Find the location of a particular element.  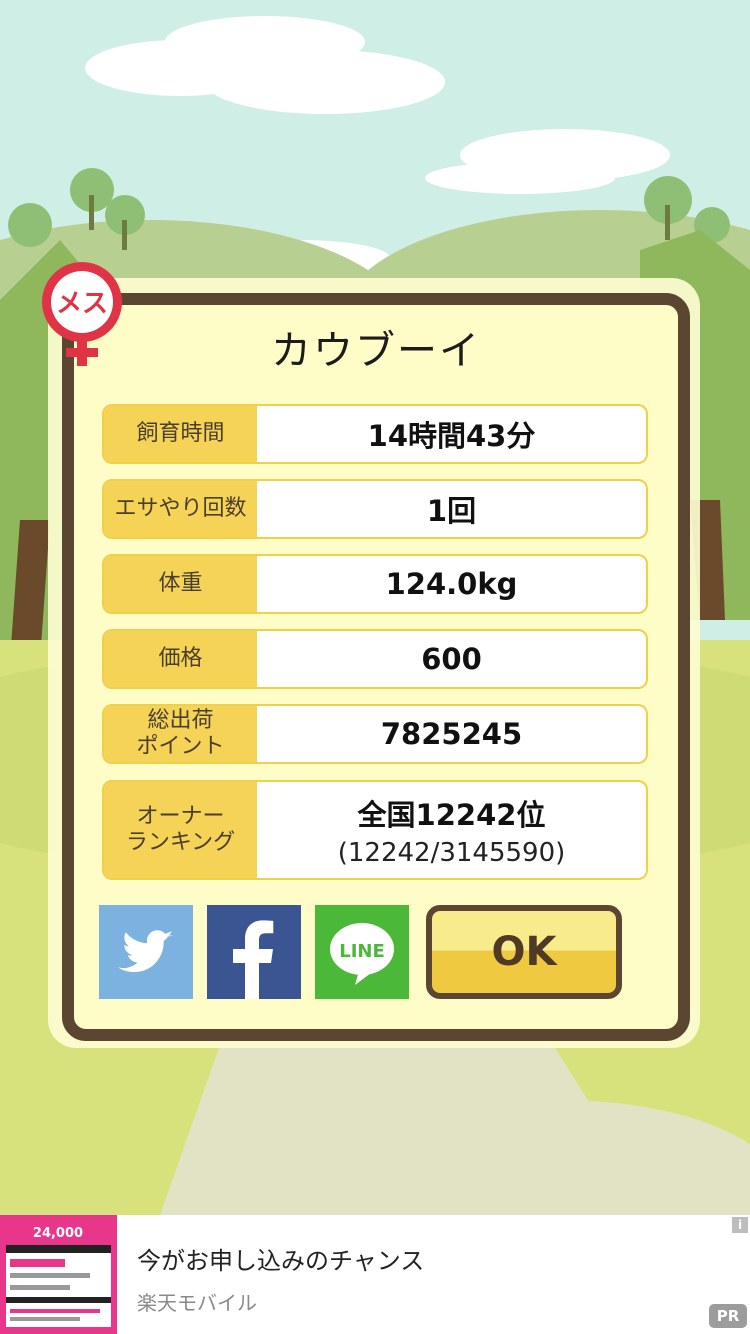

stat-label: 体重 is located at coordinates (180, 584).